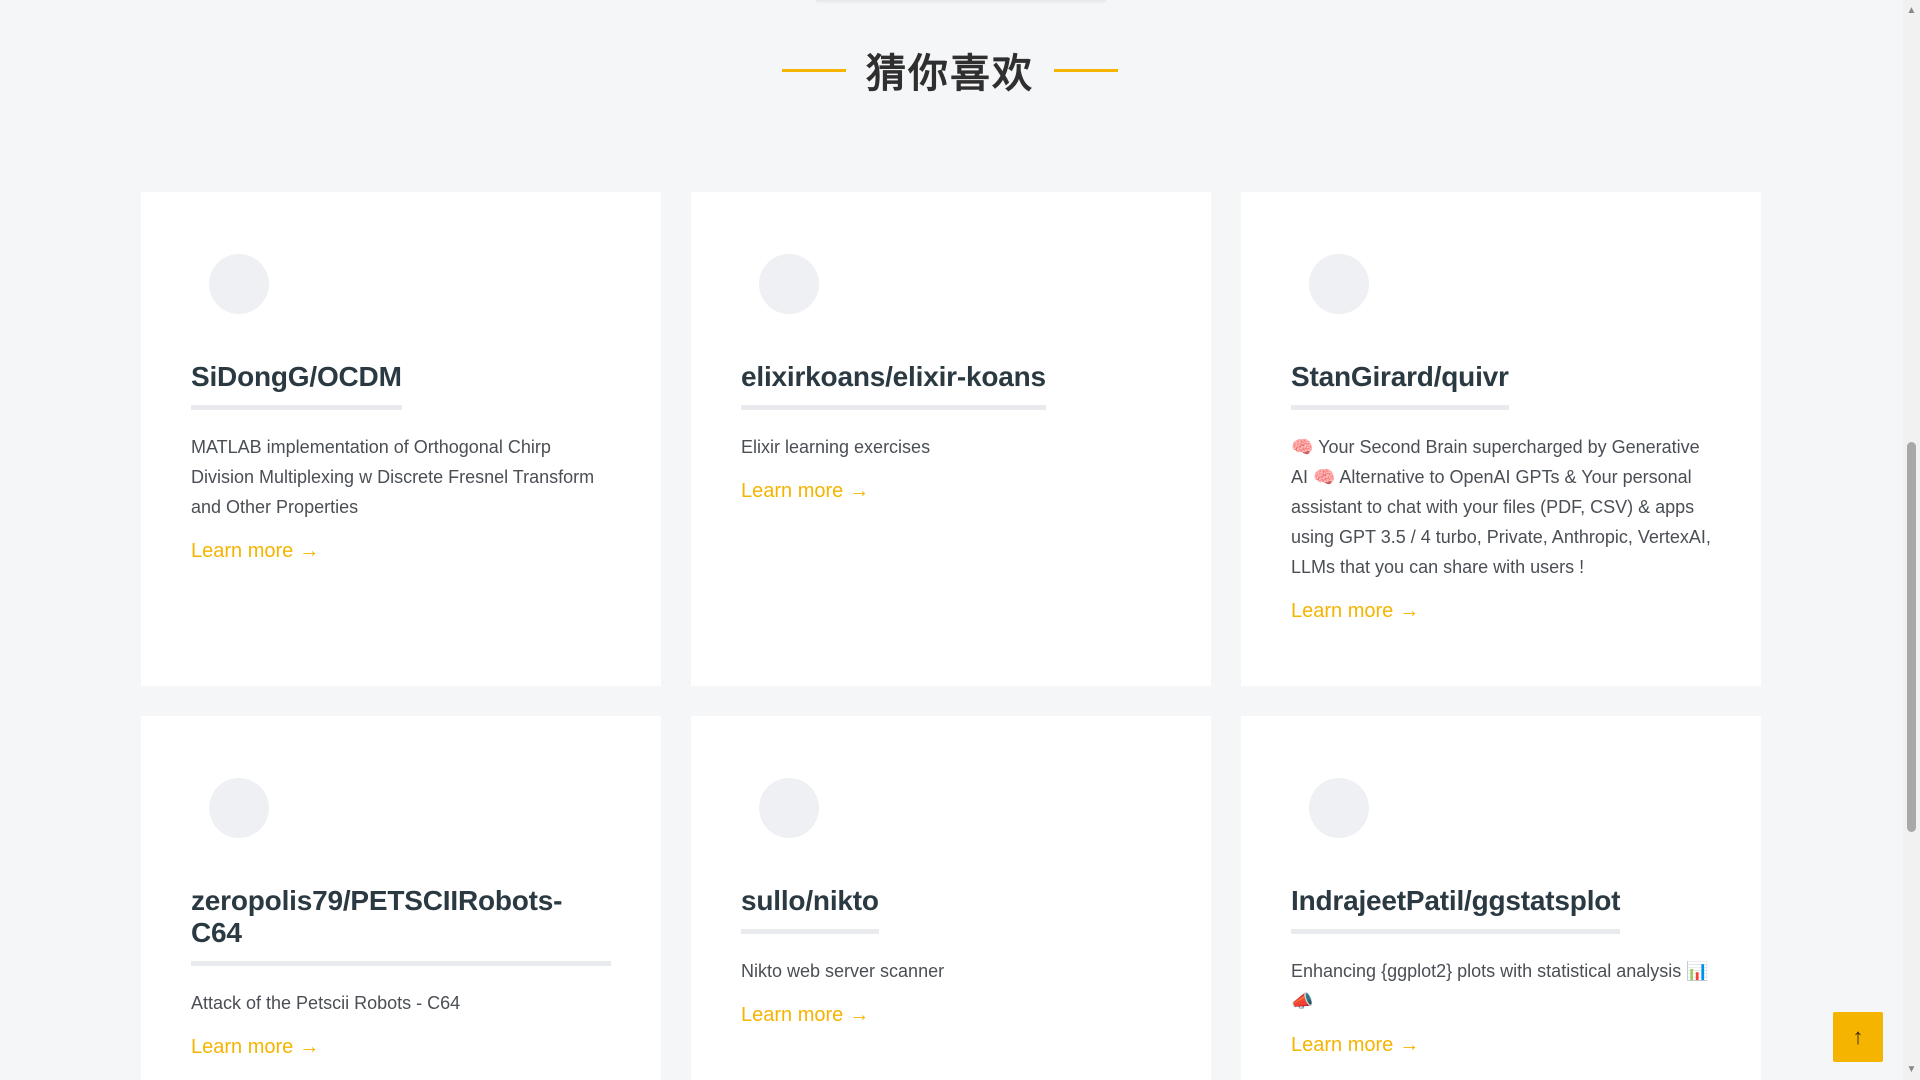  Describe the element at coordinates (1400, 385) in the screenshot. I see `repo-name: StanGirard/quivr` at that location.